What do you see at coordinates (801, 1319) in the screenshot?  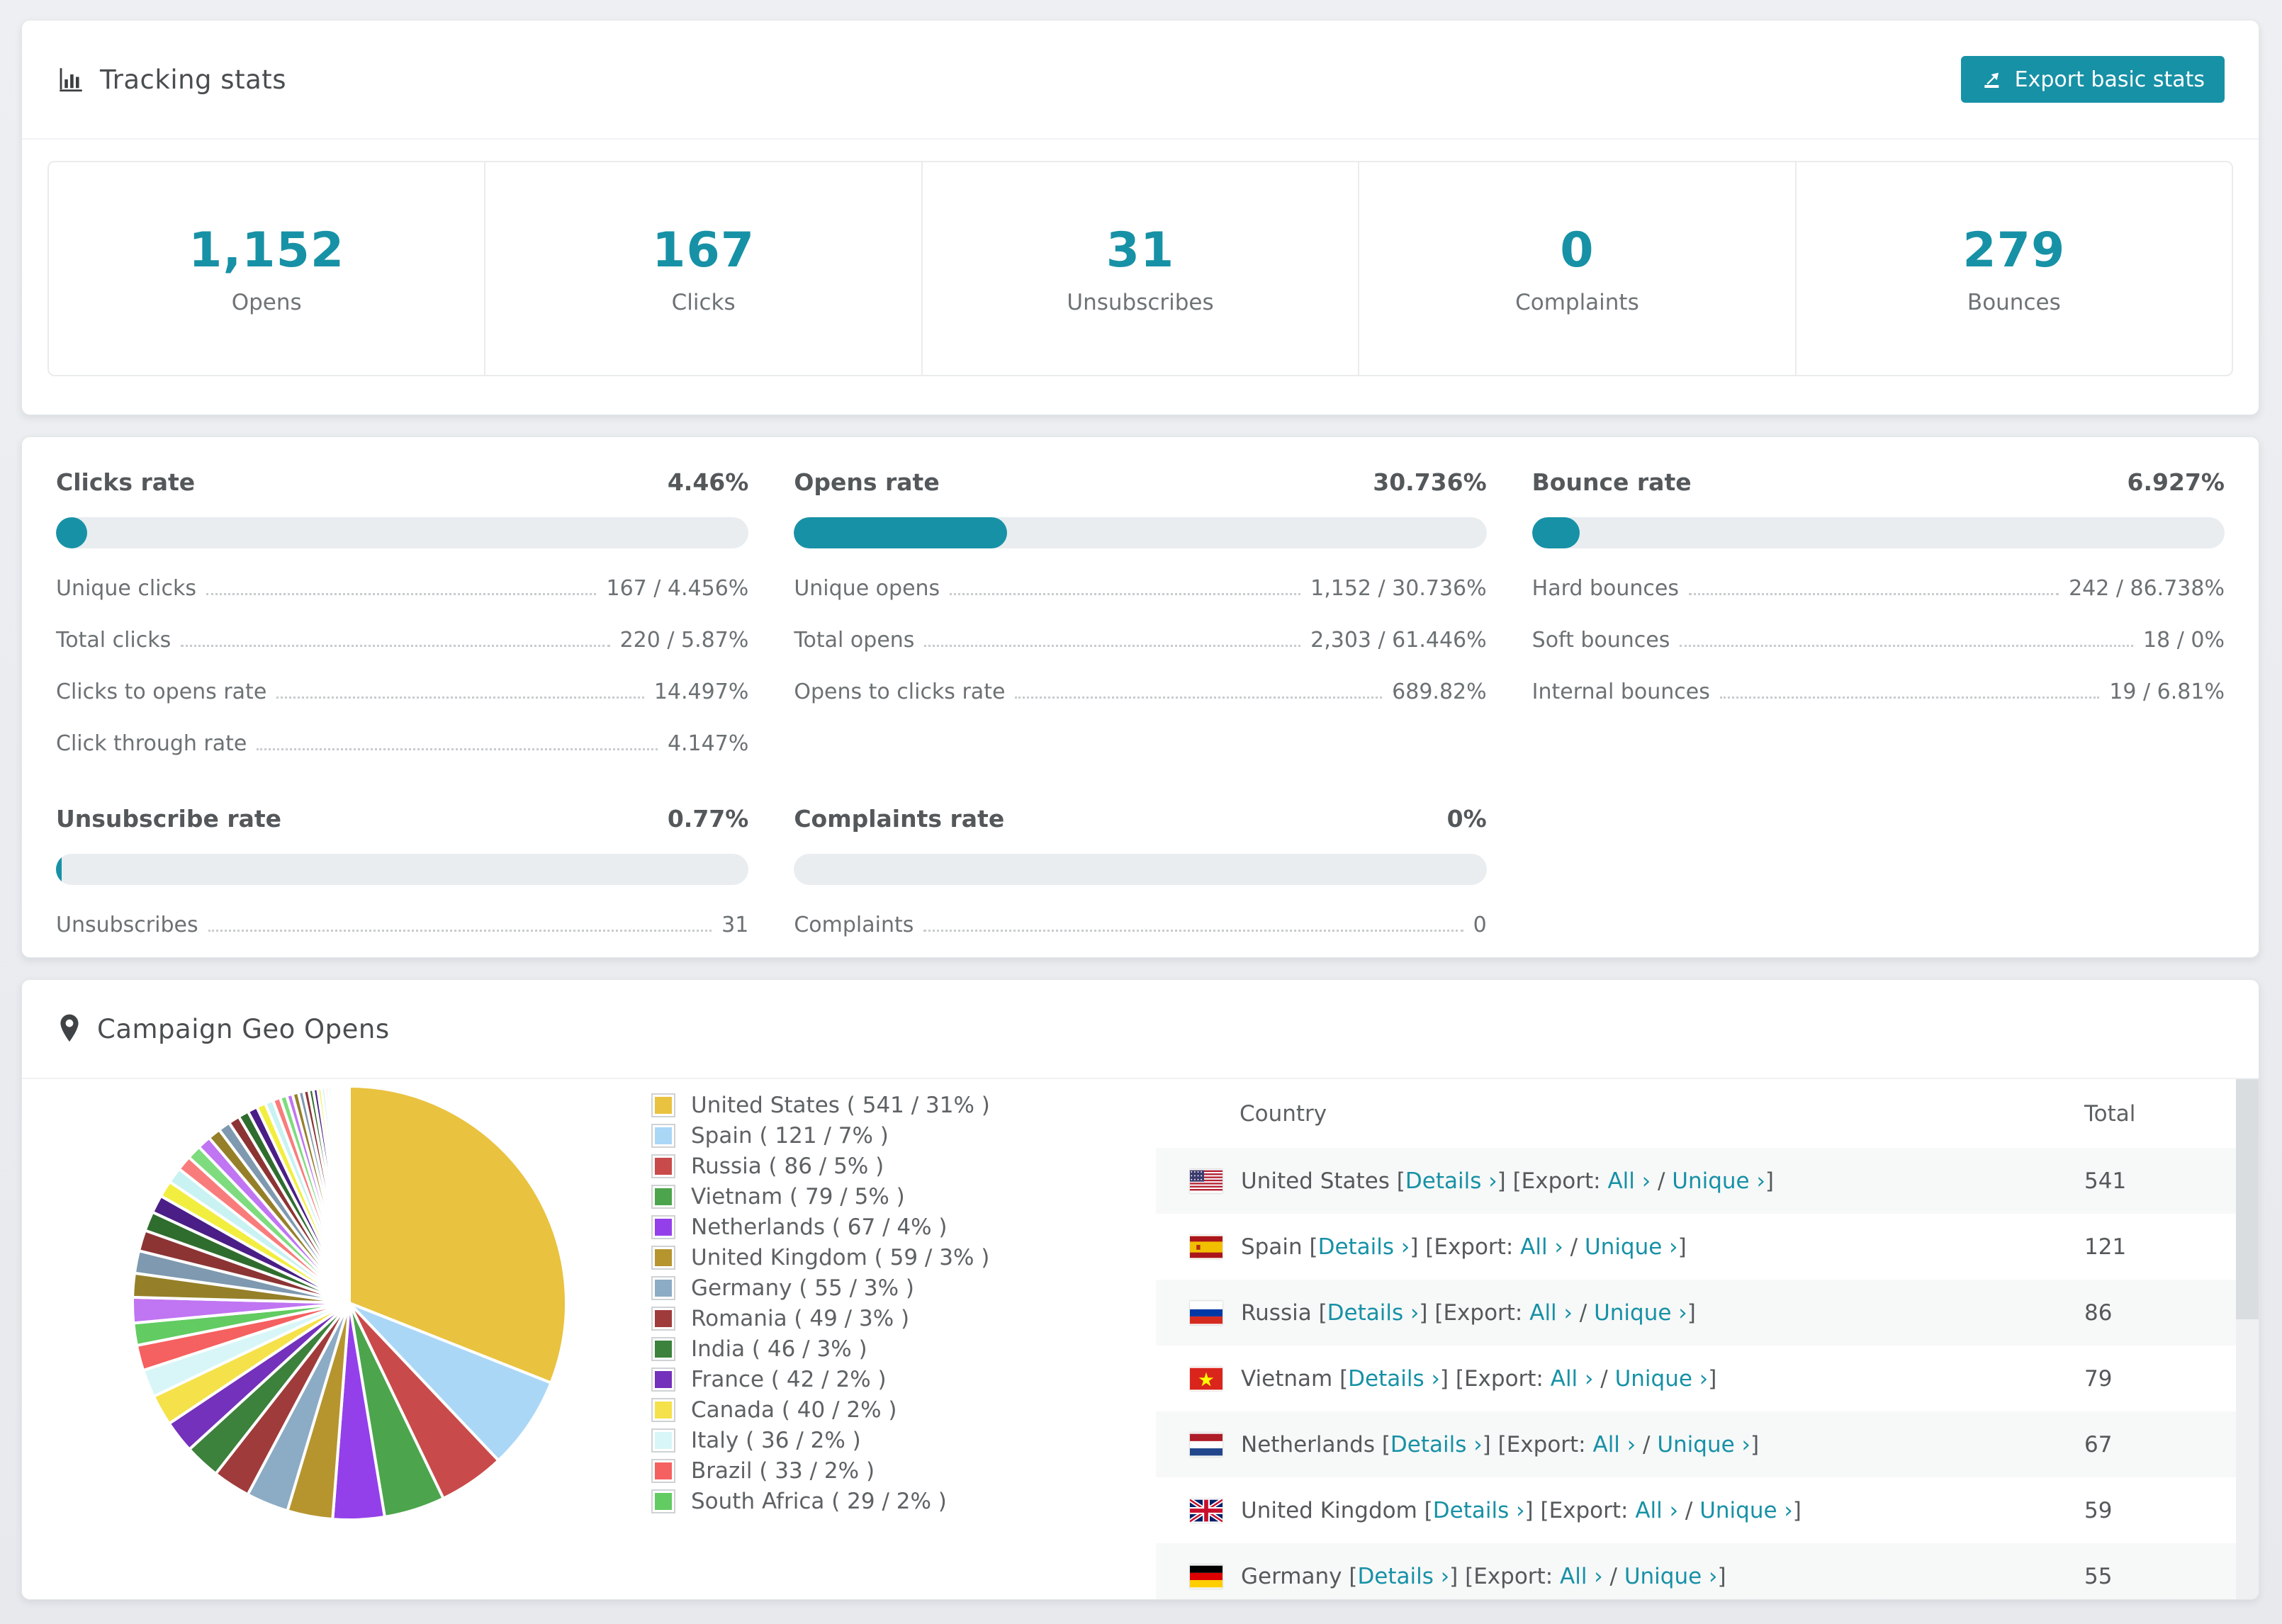 I see `legend-label: Romania ( 49 / 3% )` at bounding box center [801, 1319].